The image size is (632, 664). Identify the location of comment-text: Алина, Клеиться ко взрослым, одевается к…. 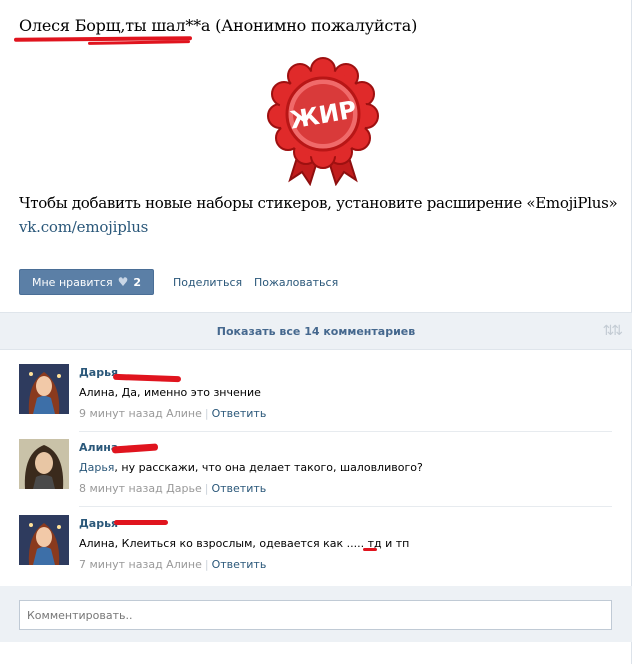
(244, 543).